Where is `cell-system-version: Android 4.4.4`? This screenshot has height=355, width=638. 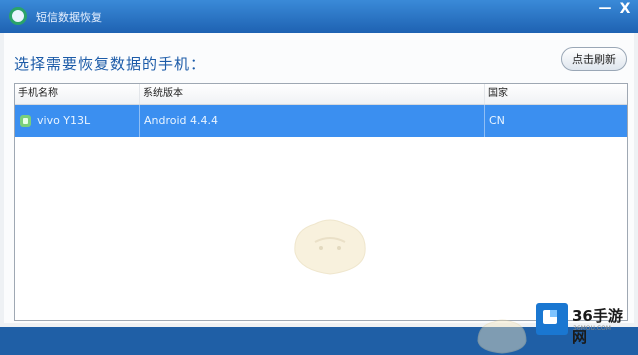
cell-system-version: Android 4.4.4 is located at coordinates (312, 121).